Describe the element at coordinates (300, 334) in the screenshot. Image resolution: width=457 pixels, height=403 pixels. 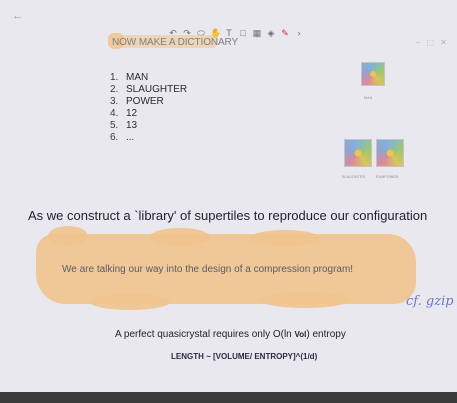
I see `entropy-text-vol: Vol` at that location.